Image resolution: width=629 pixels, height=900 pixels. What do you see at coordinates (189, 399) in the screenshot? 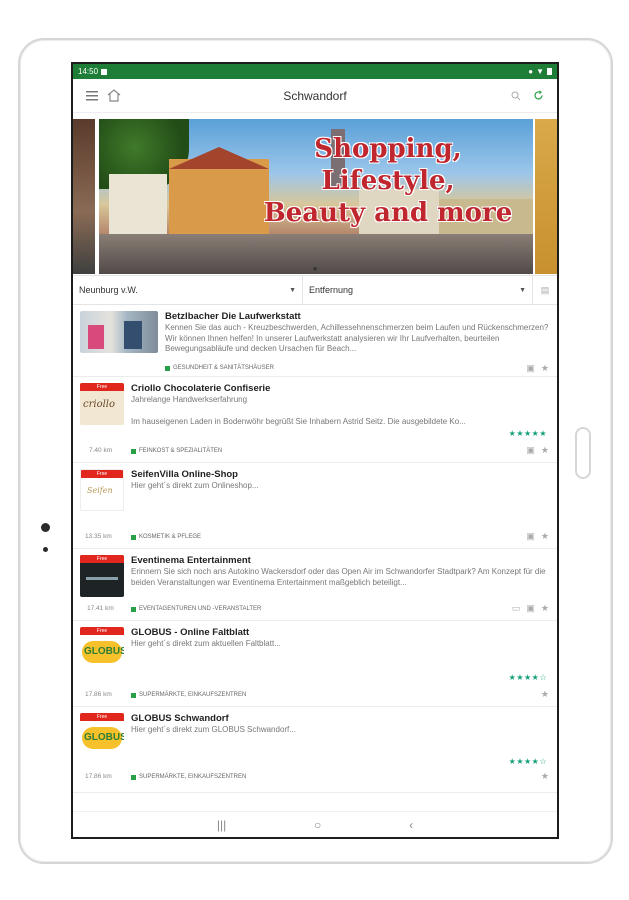
I see `shop-description: Jahrelange Handwerkserfahrung` at bounding box center [189, 399].